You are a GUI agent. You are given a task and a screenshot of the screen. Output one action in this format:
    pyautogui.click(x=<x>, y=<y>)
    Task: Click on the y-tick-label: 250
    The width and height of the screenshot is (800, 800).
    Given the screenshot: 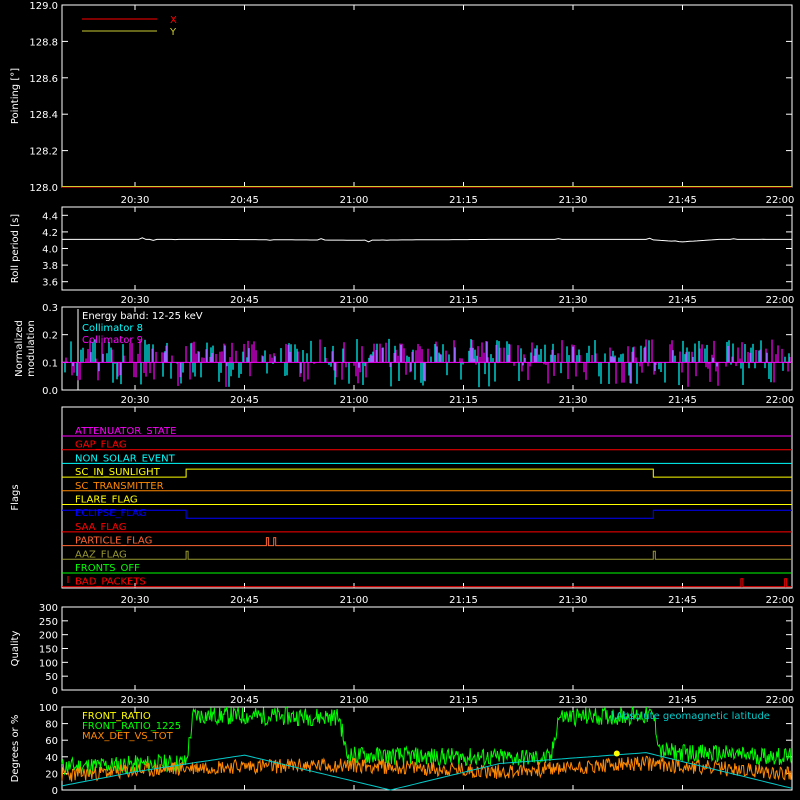 What is the action you would take?
    pyautogui.click(x=48, y=622)
    